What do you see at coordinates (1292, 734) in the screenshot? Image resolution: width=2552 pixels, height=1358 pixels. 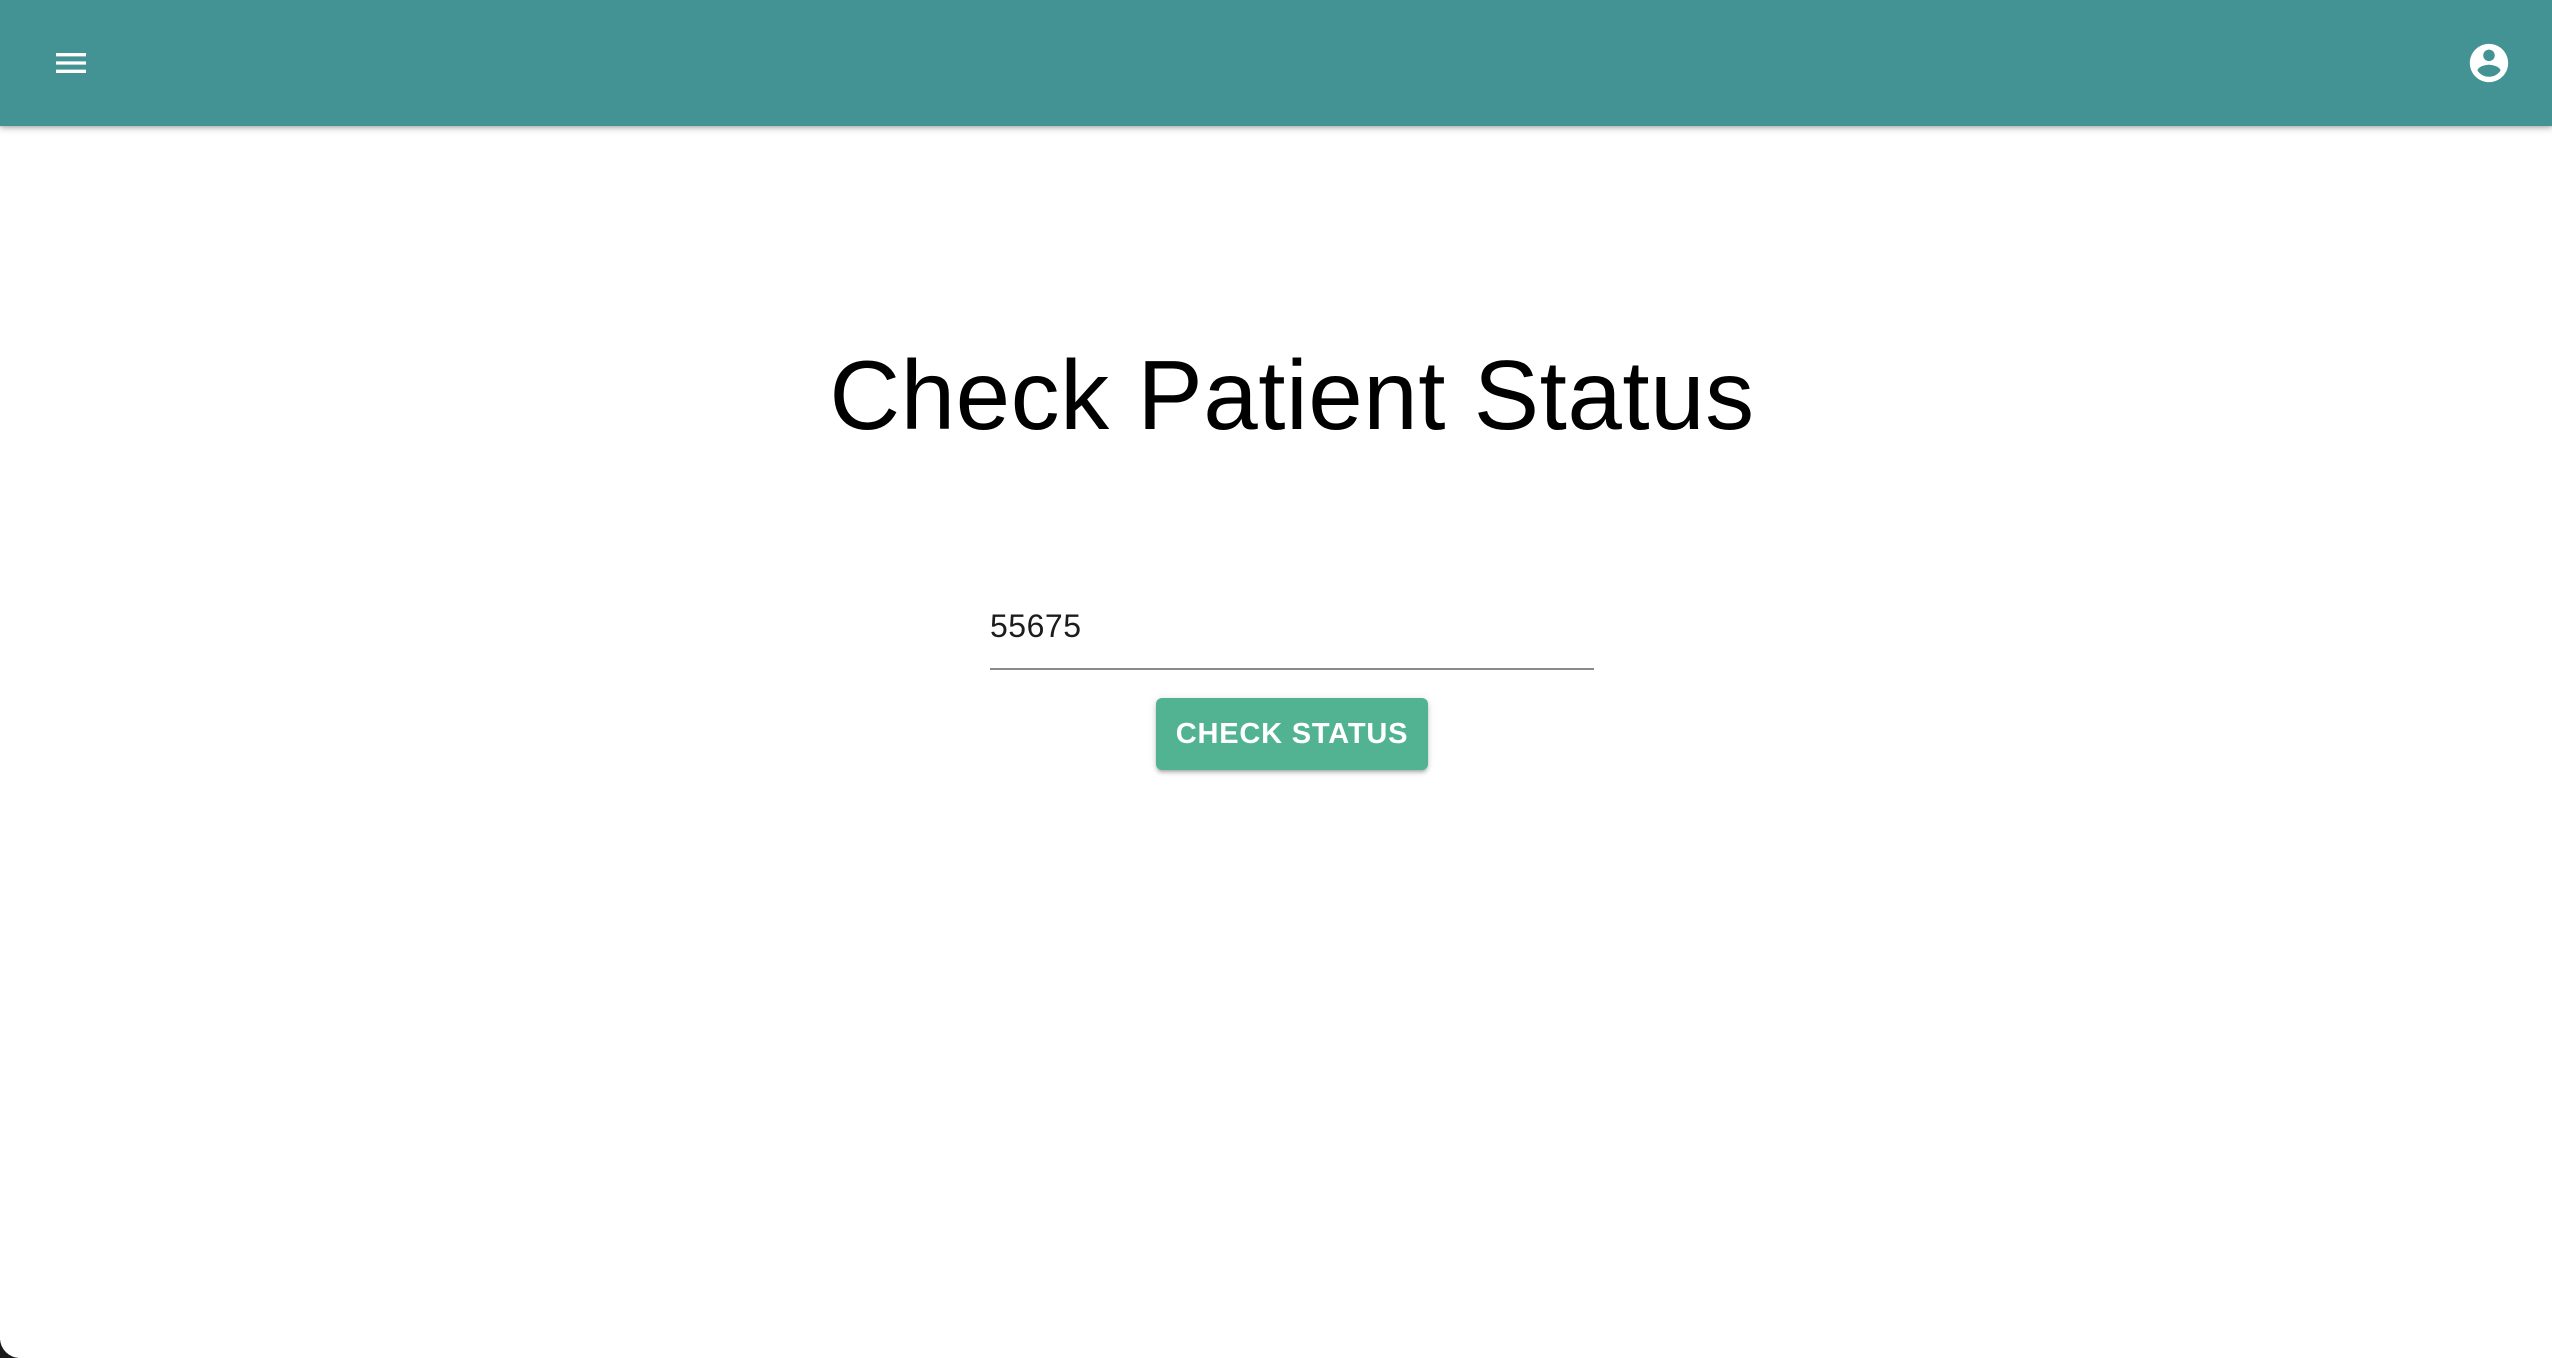 I see `check-status-button: CHECK STATUS` at bounding box center [1292, 734].